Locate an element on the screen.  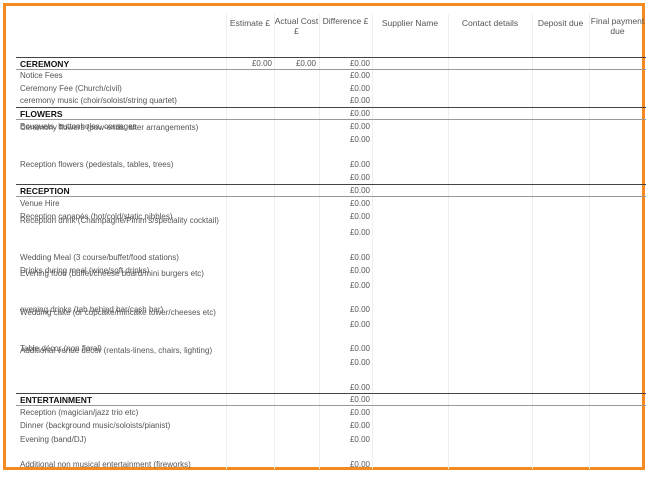
row-label: FLOWERS is located at coordinates (41, 114).